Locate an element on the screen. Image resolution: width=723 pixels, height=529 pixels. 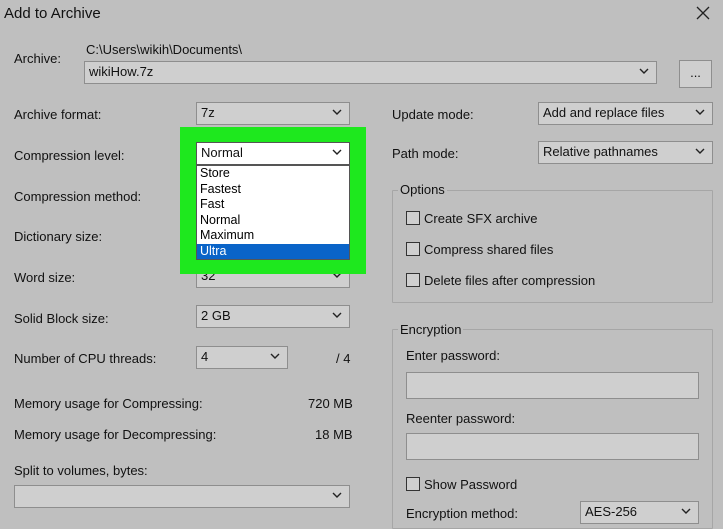
dropdown-option: Normal is located at coordinates (273, 221).